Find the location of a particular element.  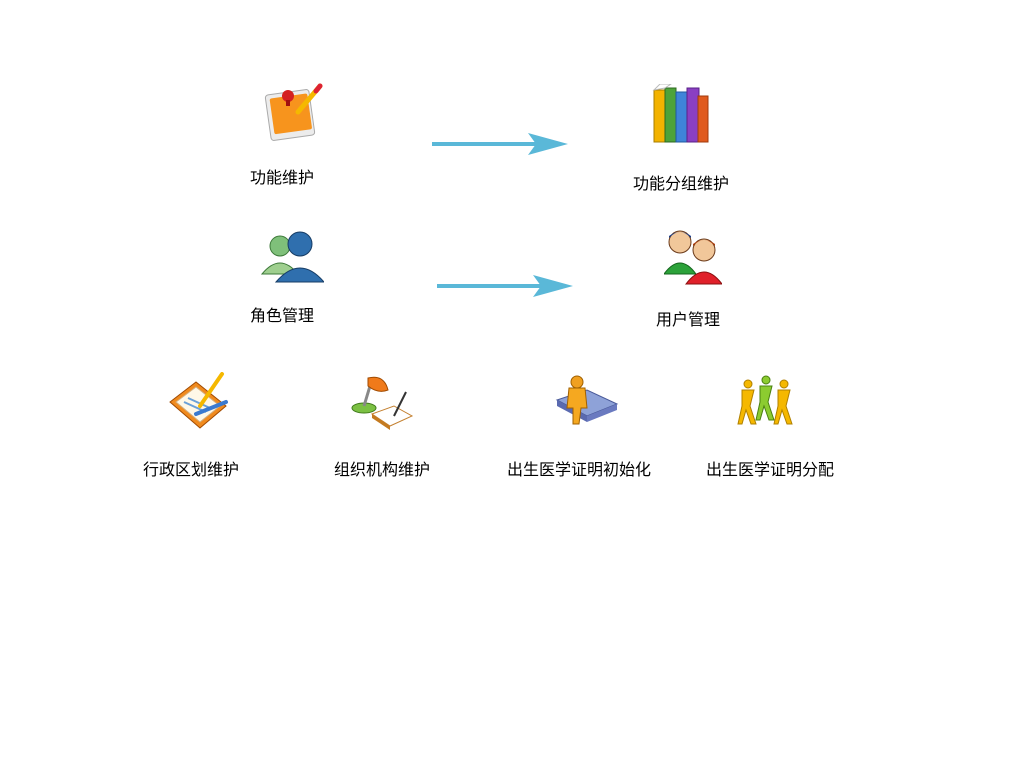

org-maintain-tile: 组织机构维护 is located at coordinates (390, 425).